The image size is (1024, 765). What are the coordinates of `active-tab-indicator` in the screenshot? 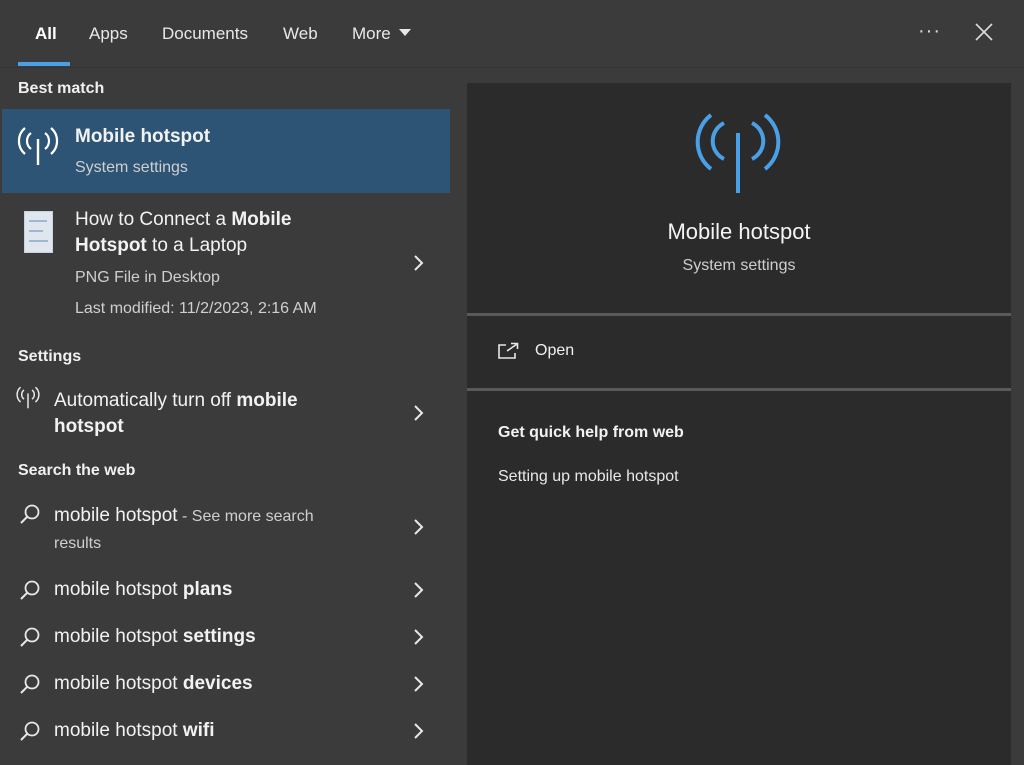 It's located at (44, 64).